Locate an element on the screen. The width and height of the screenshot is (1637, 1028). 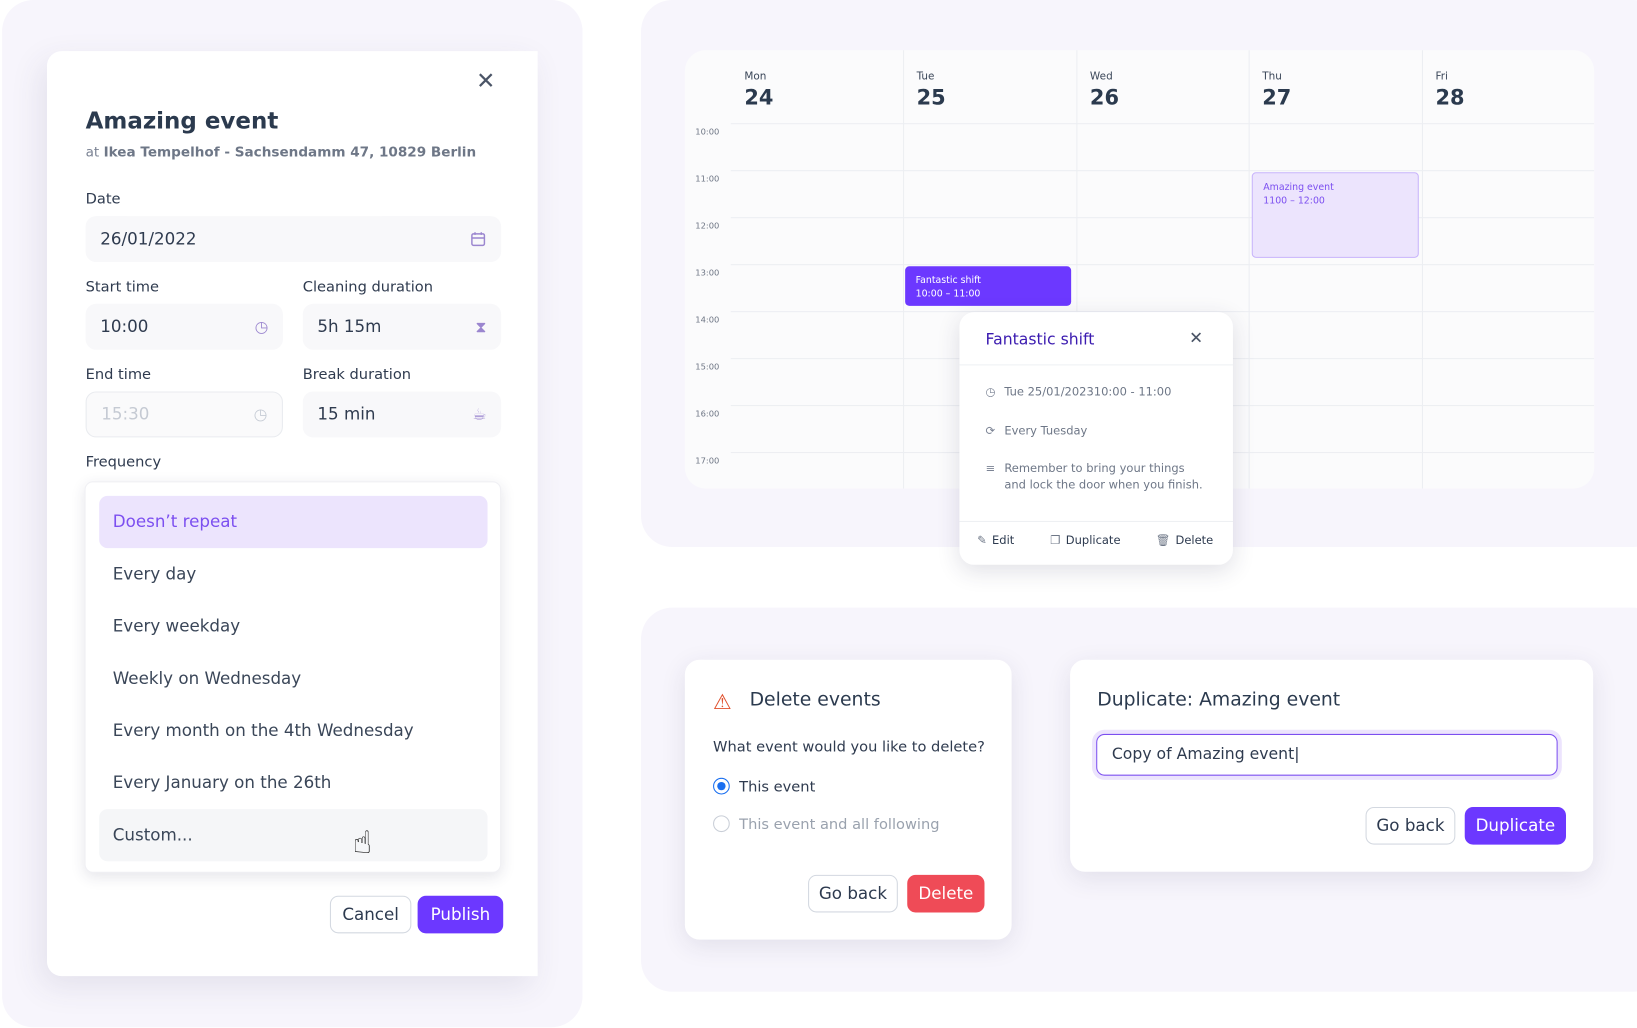
coffee-cup-icon: ☕ is located at coordinates (479, 414).